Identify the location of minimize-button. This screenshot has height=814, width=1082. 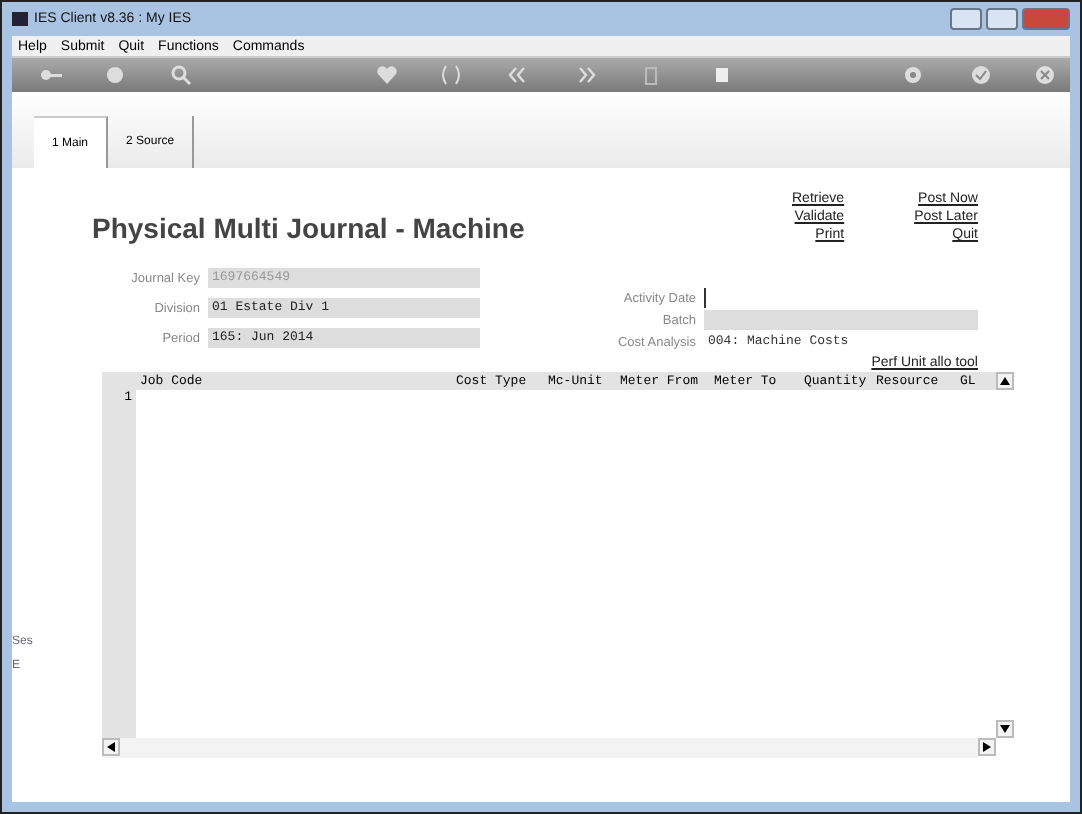
(966, 19).